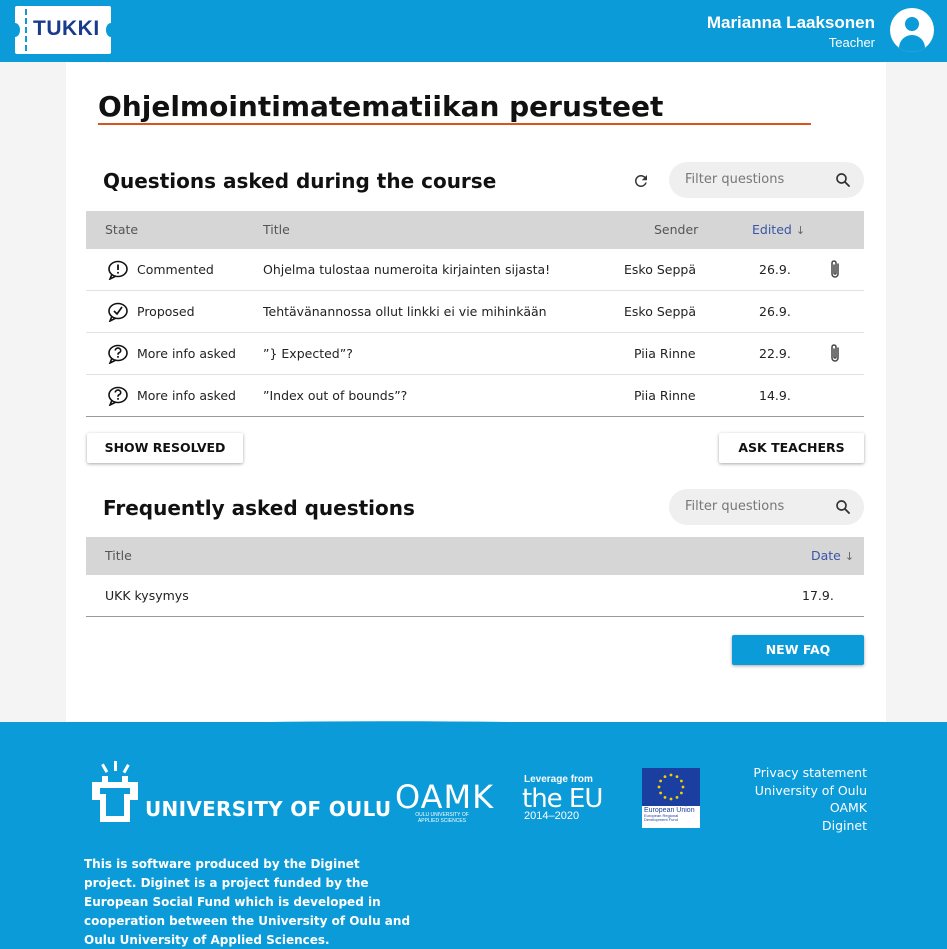  I want to click on new-faq-button: NEW FAQ, so click(798, 650).